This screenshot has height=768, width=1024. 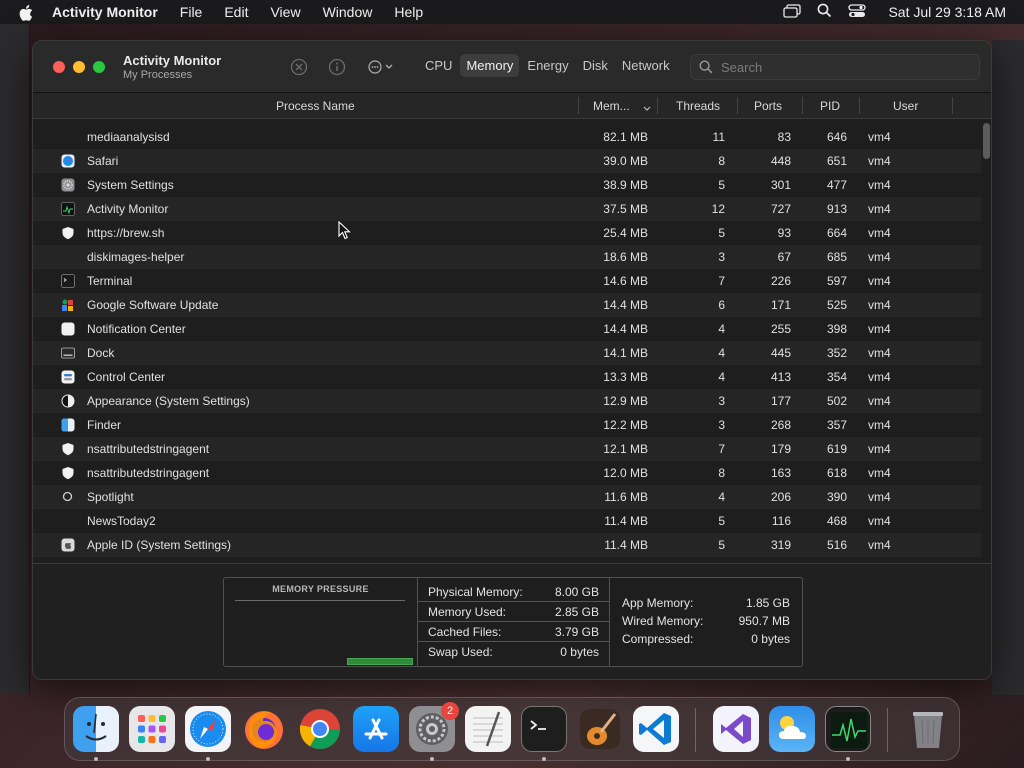 I want to click on table-row: Dock 14.1 MB 4 445 352 vm4, so click(x=507, y=353).